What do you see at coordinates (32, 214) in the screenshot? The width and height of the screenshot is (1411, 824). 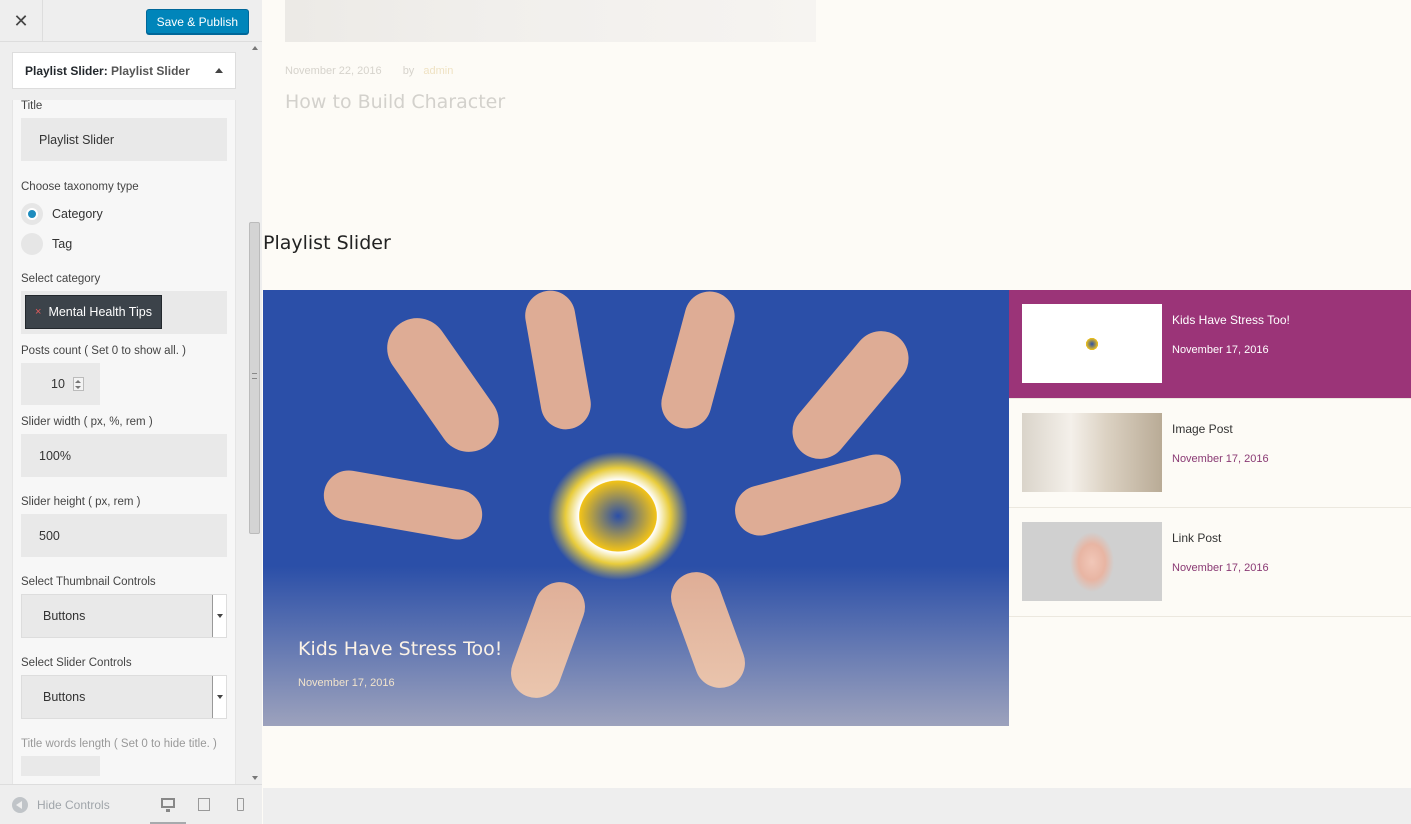 I see `radio-button-checked` at bounding box center [32, 214].